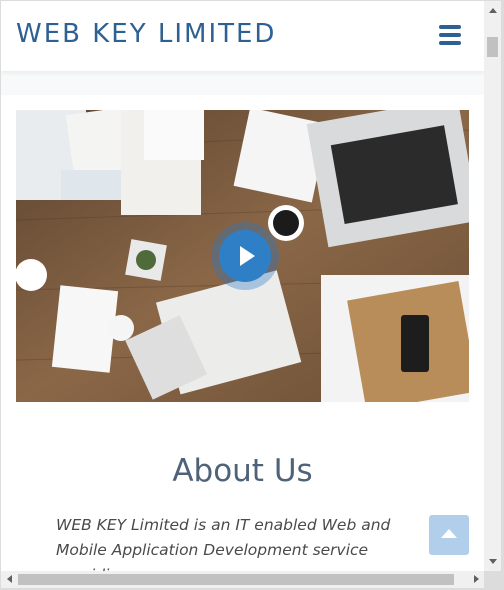 Image resolution: width=504 pixels, height=590 pixels. I want to click on play-button, so click(245, 256).